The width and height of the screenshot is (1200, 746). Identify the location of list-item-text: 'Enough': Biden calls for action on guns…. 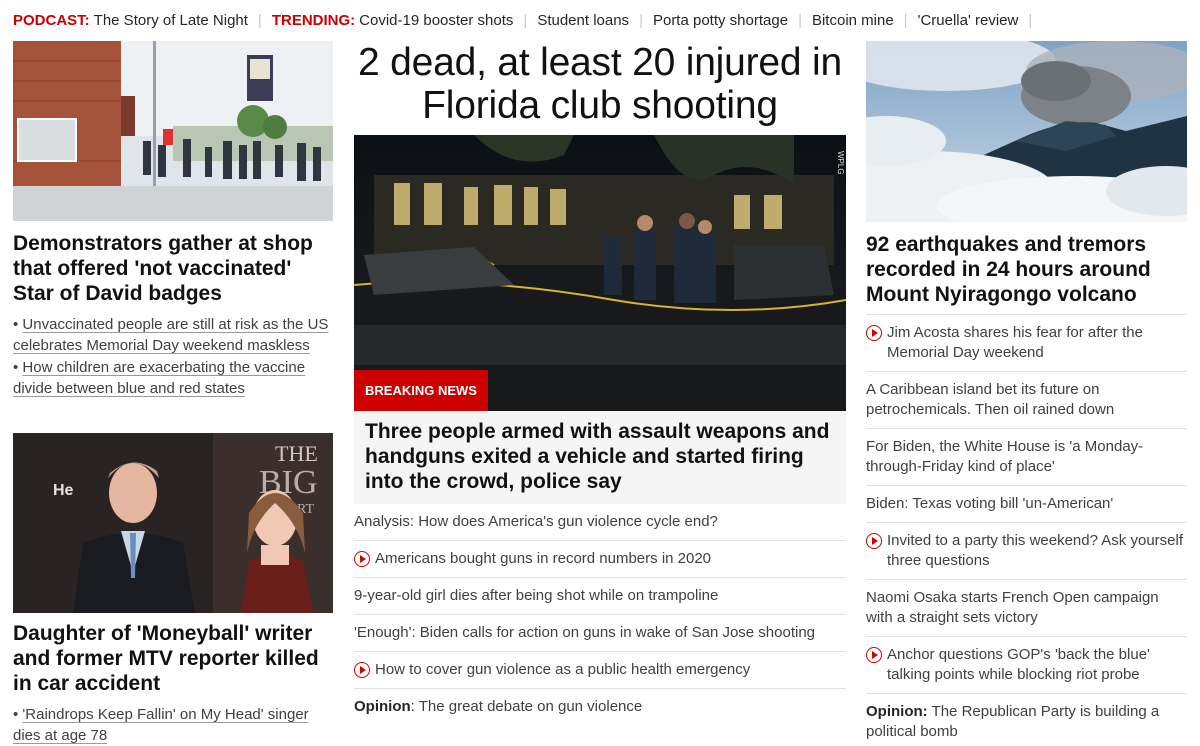
(600, 633).